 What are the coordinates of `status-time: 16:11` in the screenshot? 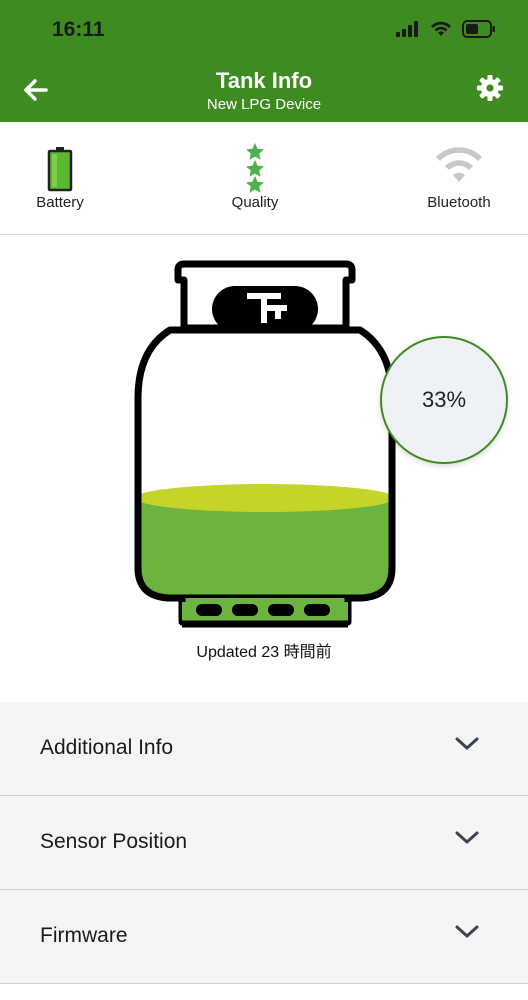 It's located at (78, 29).